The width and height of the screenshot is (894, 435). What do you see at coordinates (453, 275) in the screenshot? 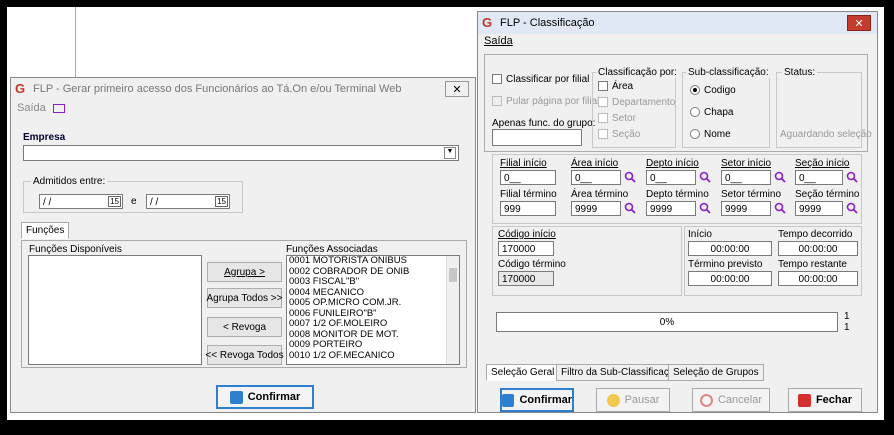
I see `scroll-thumb` at bounding box center [453, 275].